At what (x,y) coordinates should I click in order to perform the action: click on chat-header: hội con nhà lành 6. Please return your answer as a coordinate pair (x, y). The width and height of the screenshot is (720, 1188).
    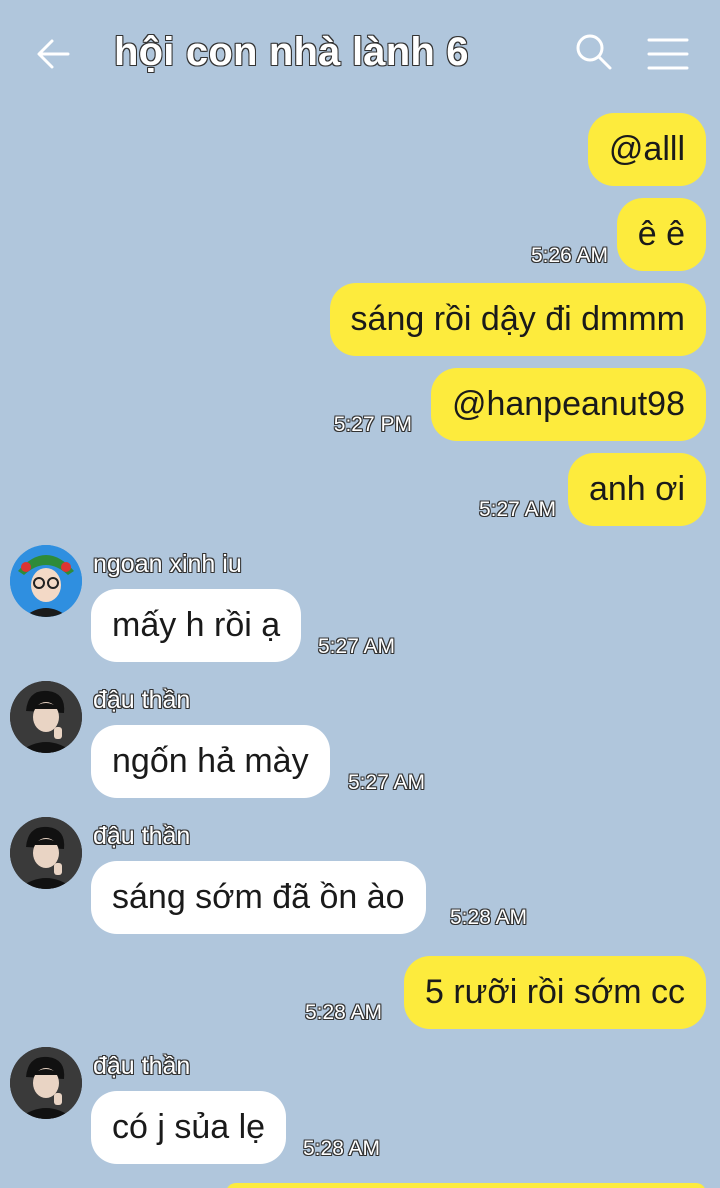
    Looking at the image, I should click on (360, 52).